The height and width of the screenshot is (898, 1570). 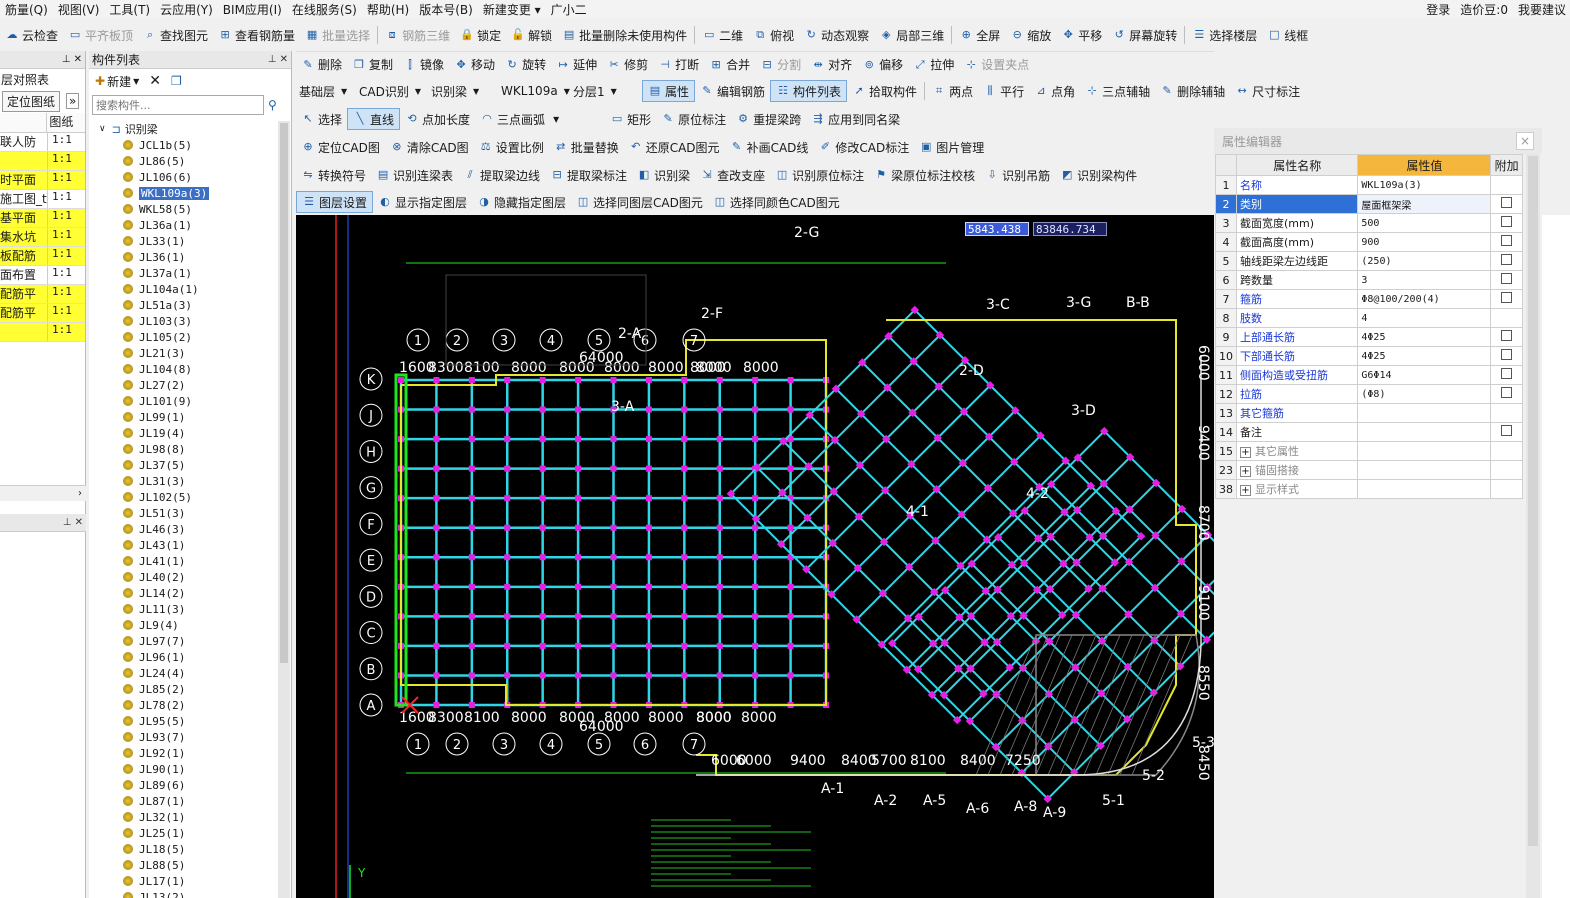 What do you see at coordinates (776, 202) in the screenshot?
I see `cad-tool-button: ◫ 选择同颜色CAD图元` at bounding box center [776, 202].